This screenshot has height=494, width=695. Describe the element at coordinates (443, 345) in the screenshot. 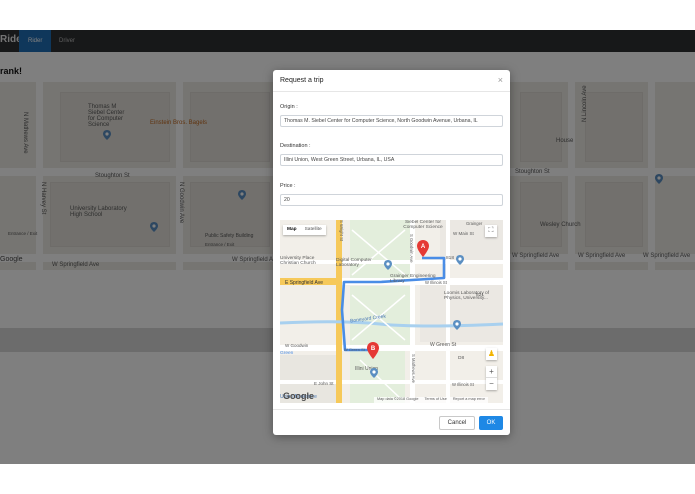

I see `map-label-green-st: W Green St` at that location.